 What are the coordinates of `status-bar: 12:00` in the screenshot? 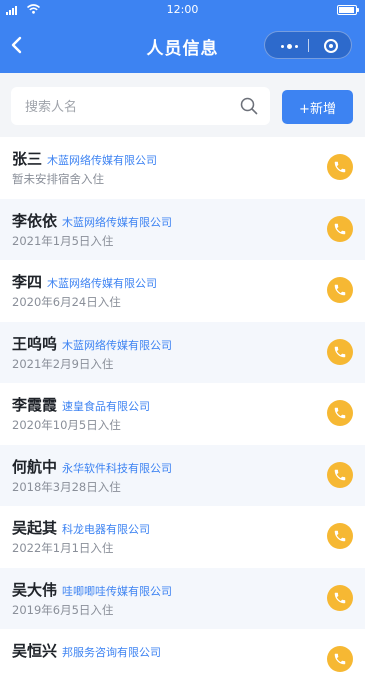 It's located at (182, 11).